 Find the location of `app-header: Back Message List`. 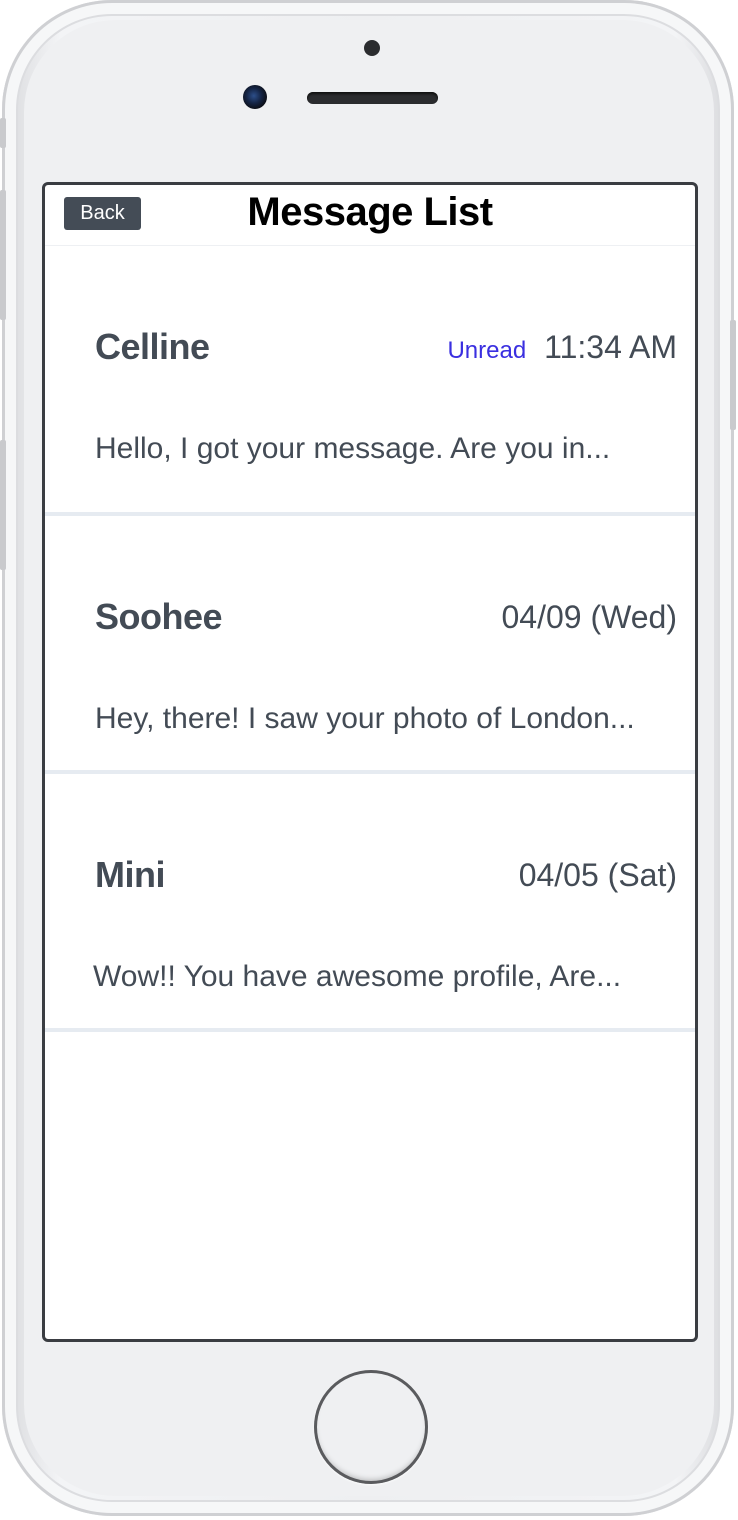

app-header: Back Message List is located at coordinates (370, 215).